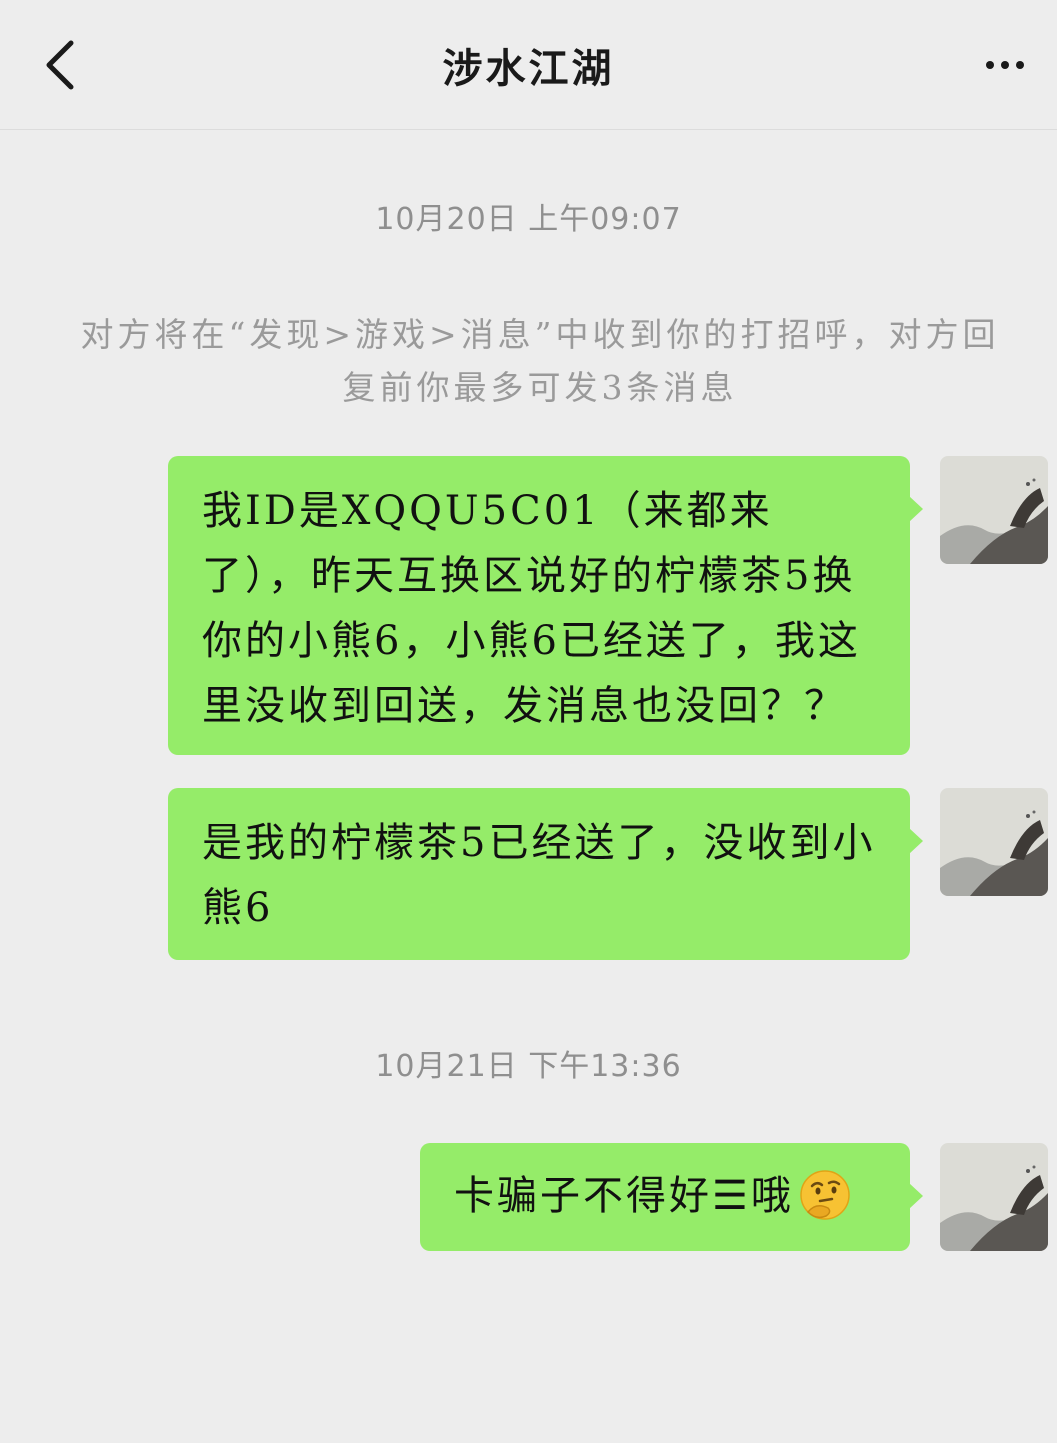  I want to click on chat-header: 涉水江湖, so click(528, 65).